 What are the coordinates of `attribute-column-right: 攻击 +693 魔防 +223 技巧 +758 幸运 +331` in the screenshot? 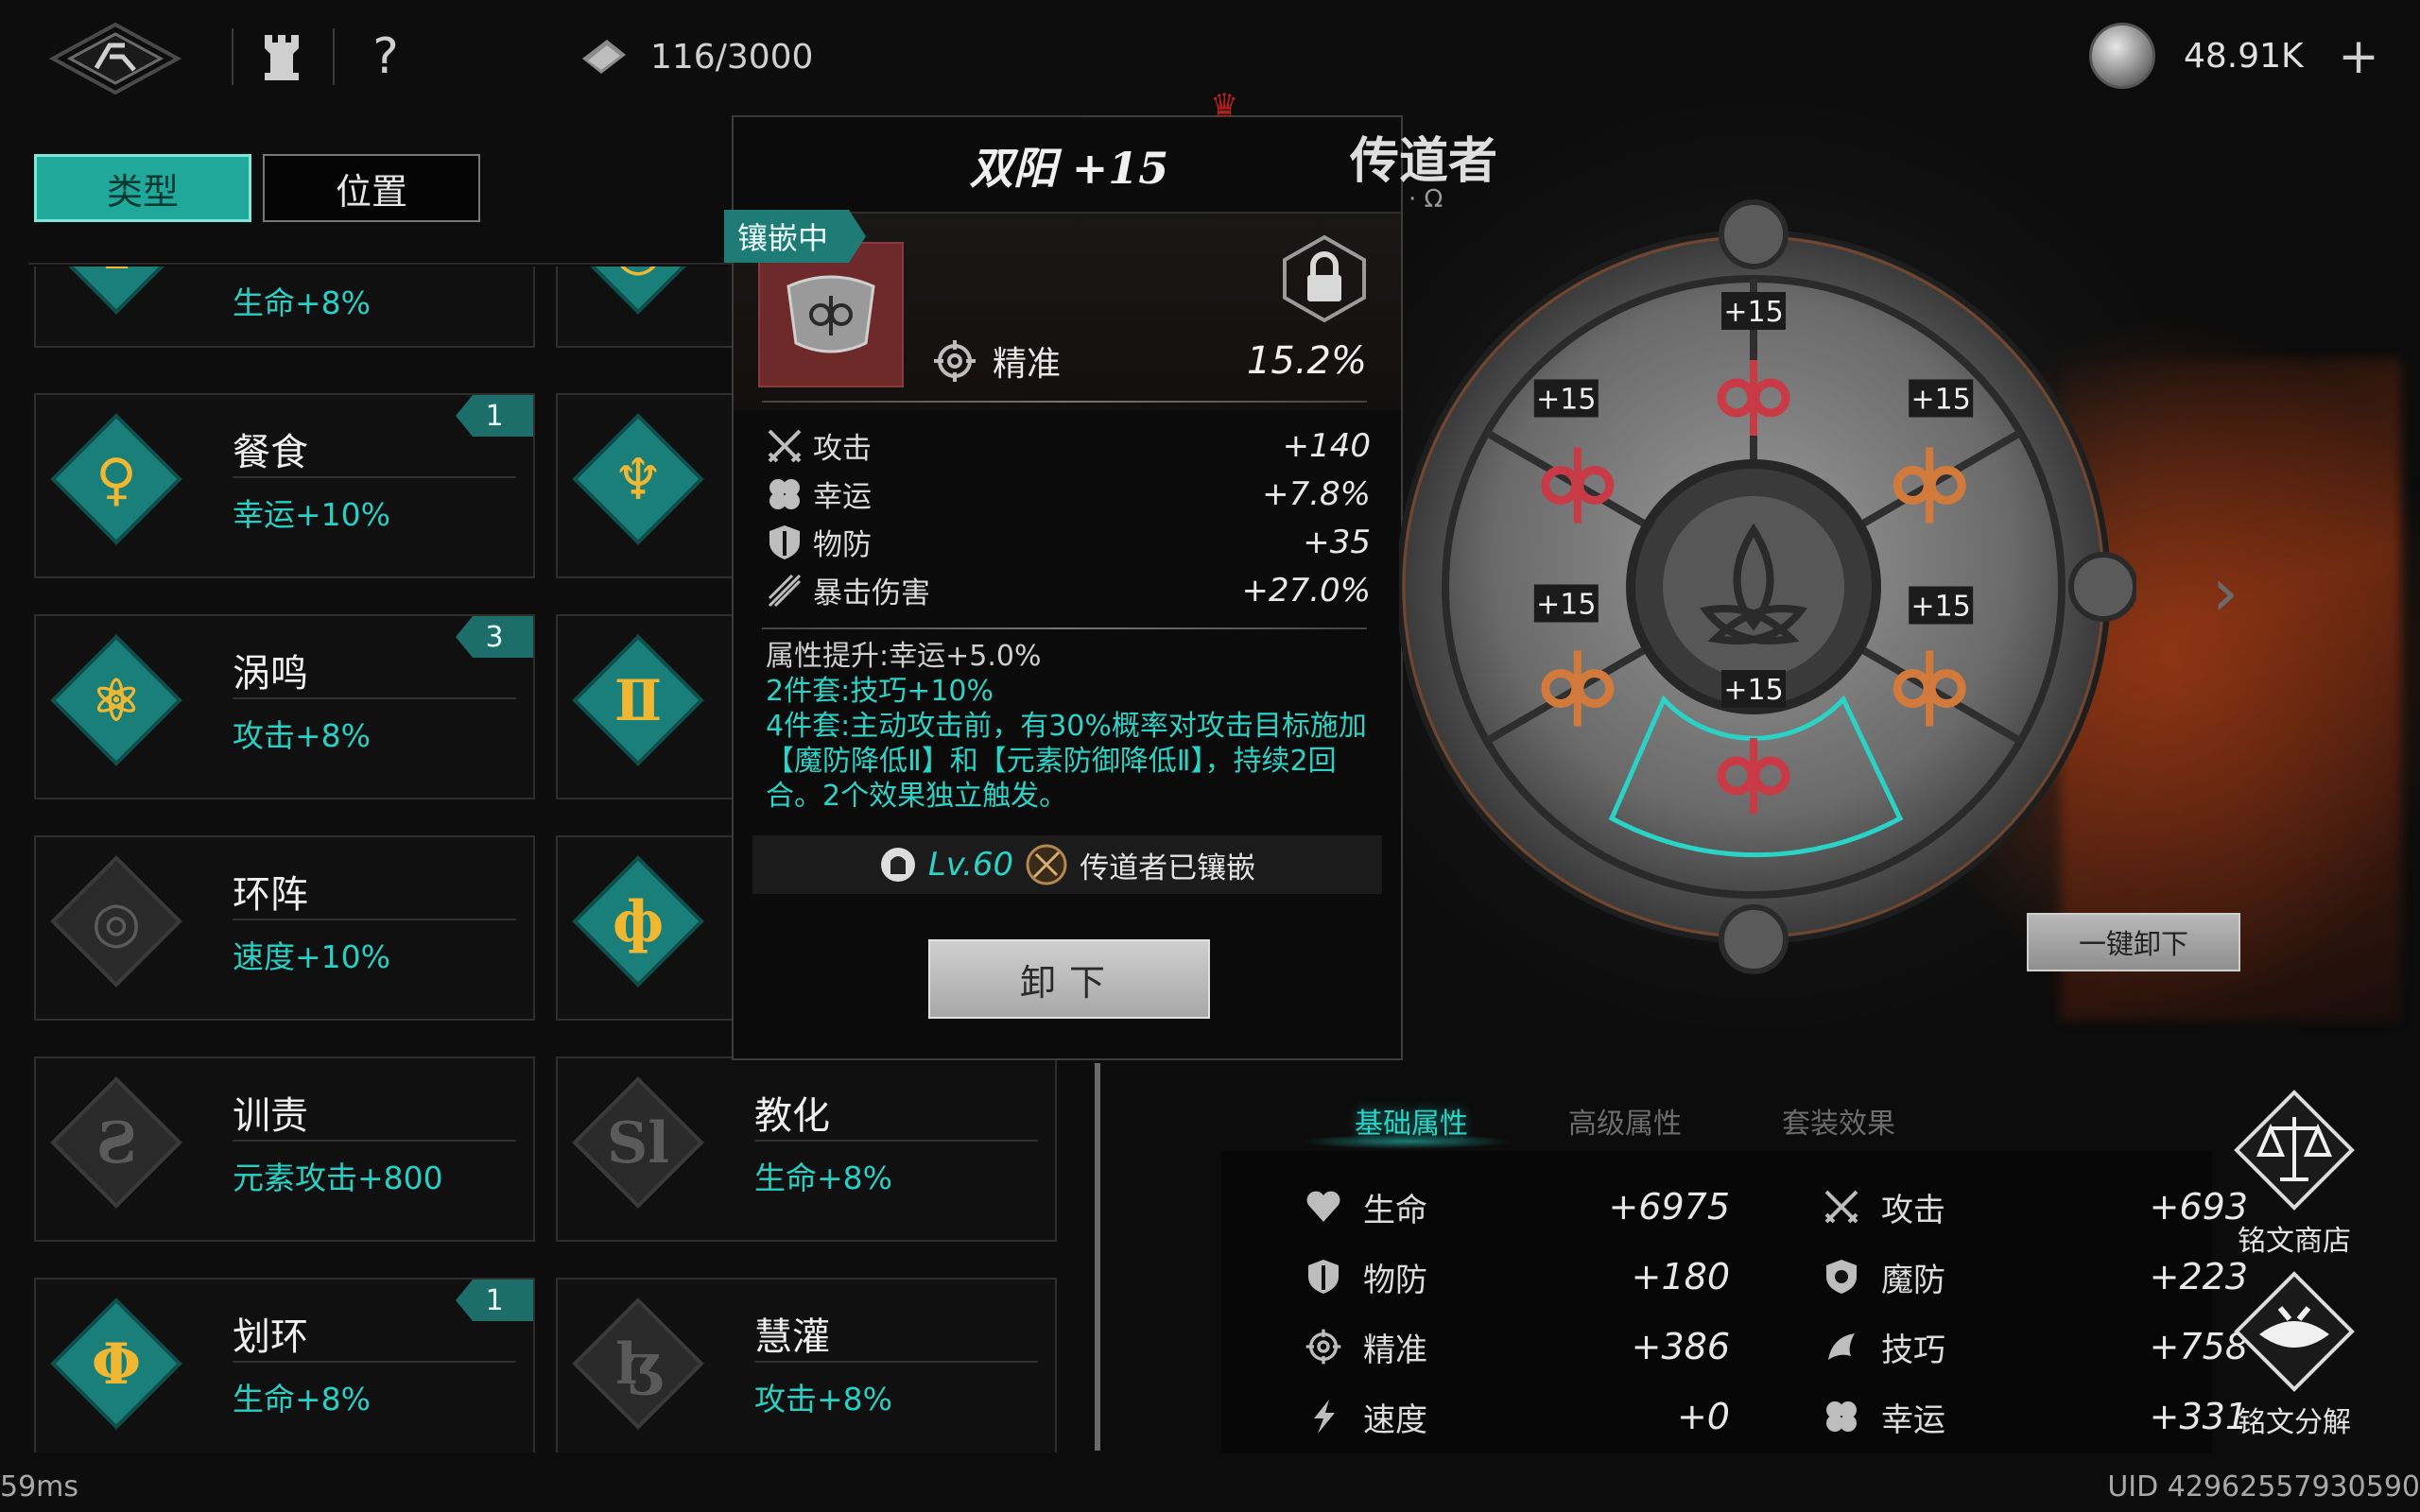 It's located at (2035, 1312).